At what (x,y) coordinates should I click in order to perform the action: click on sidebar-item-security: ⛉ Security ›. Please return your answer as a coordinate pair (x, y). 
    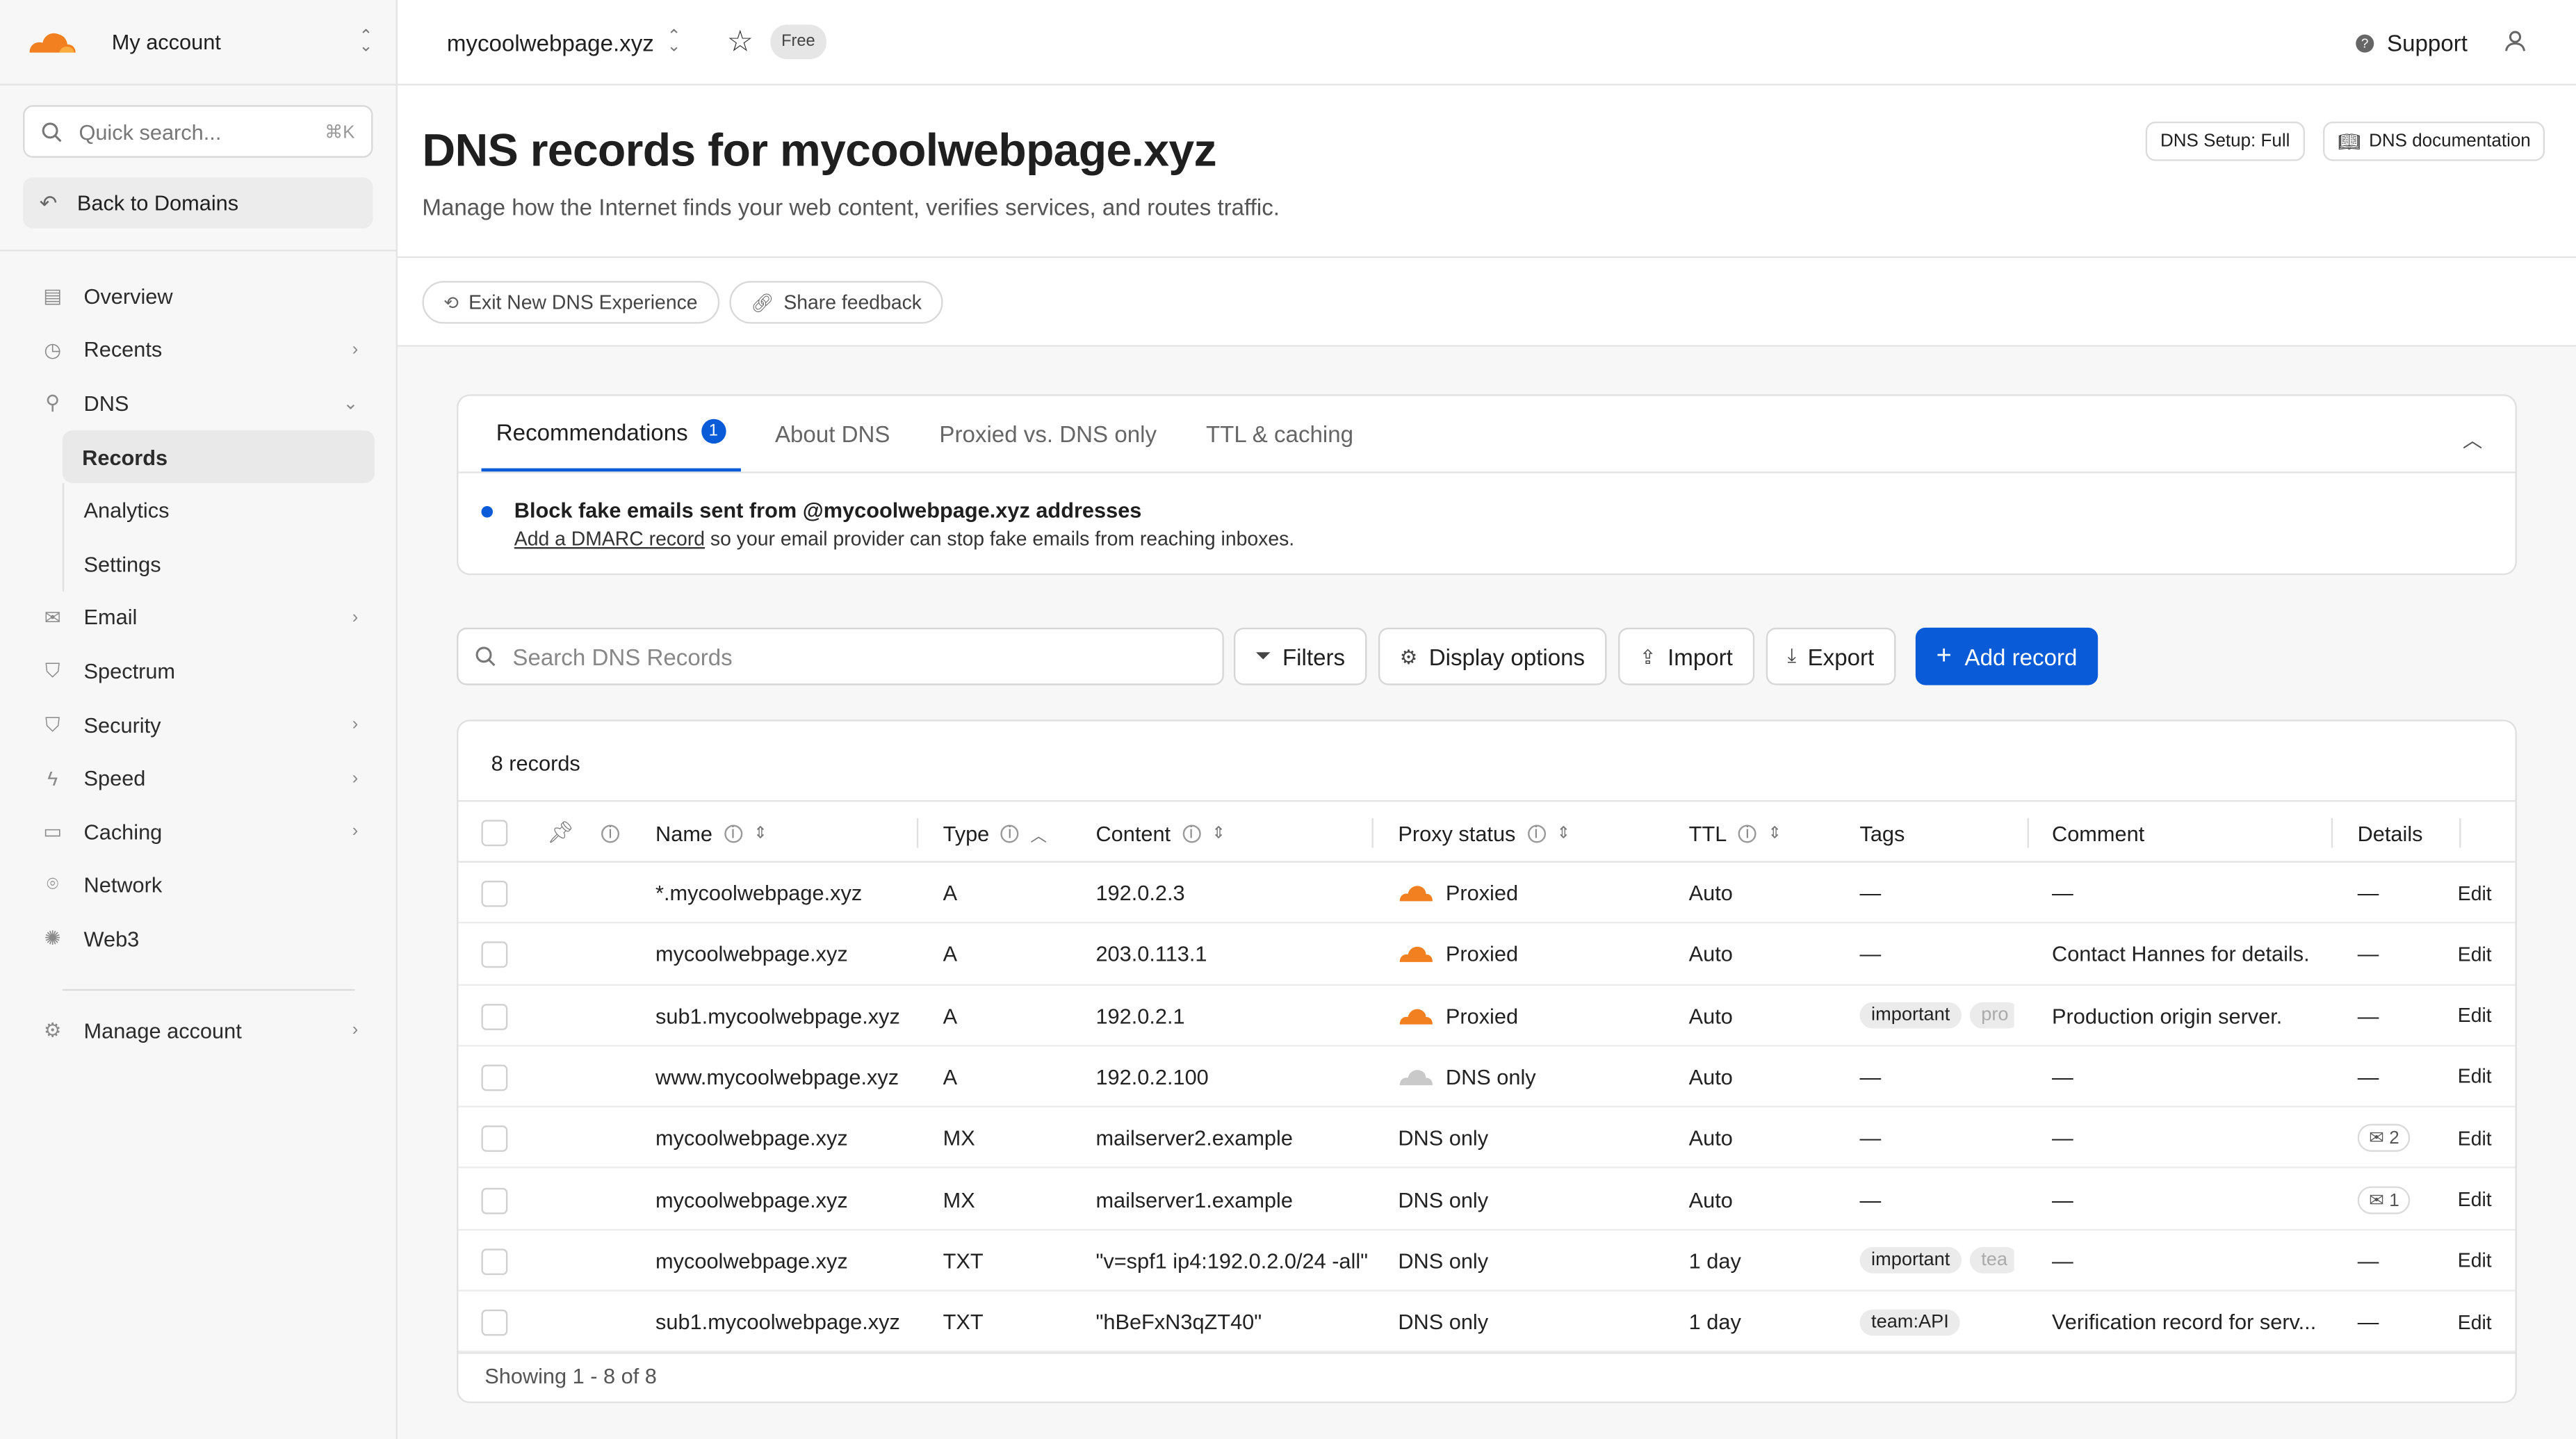
    Looking at the image, I should click on (199, 725).